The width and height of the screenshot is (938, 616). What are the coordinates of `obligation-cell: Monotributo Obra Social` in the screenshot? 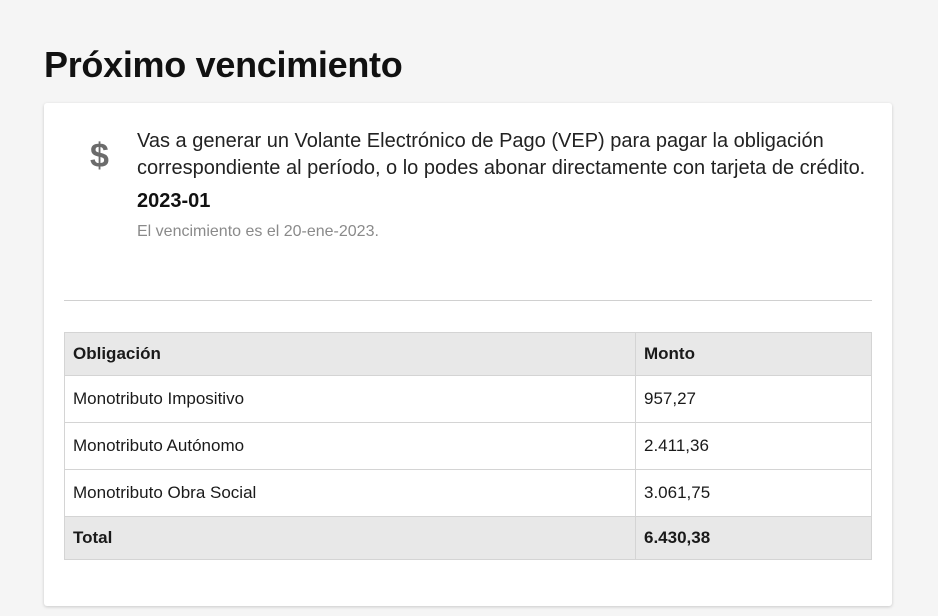 It's located at (350, 493).